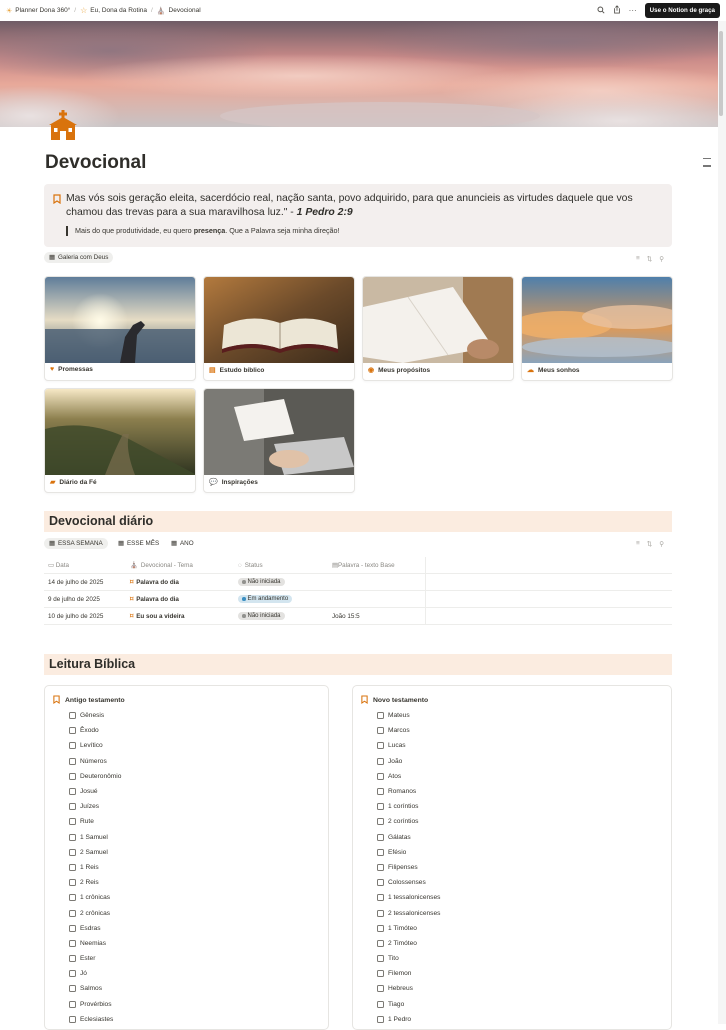  Describe the element at coordinates (198, 912) in the screenshot. I see `checklist-item: 2 crônicas` at that location.